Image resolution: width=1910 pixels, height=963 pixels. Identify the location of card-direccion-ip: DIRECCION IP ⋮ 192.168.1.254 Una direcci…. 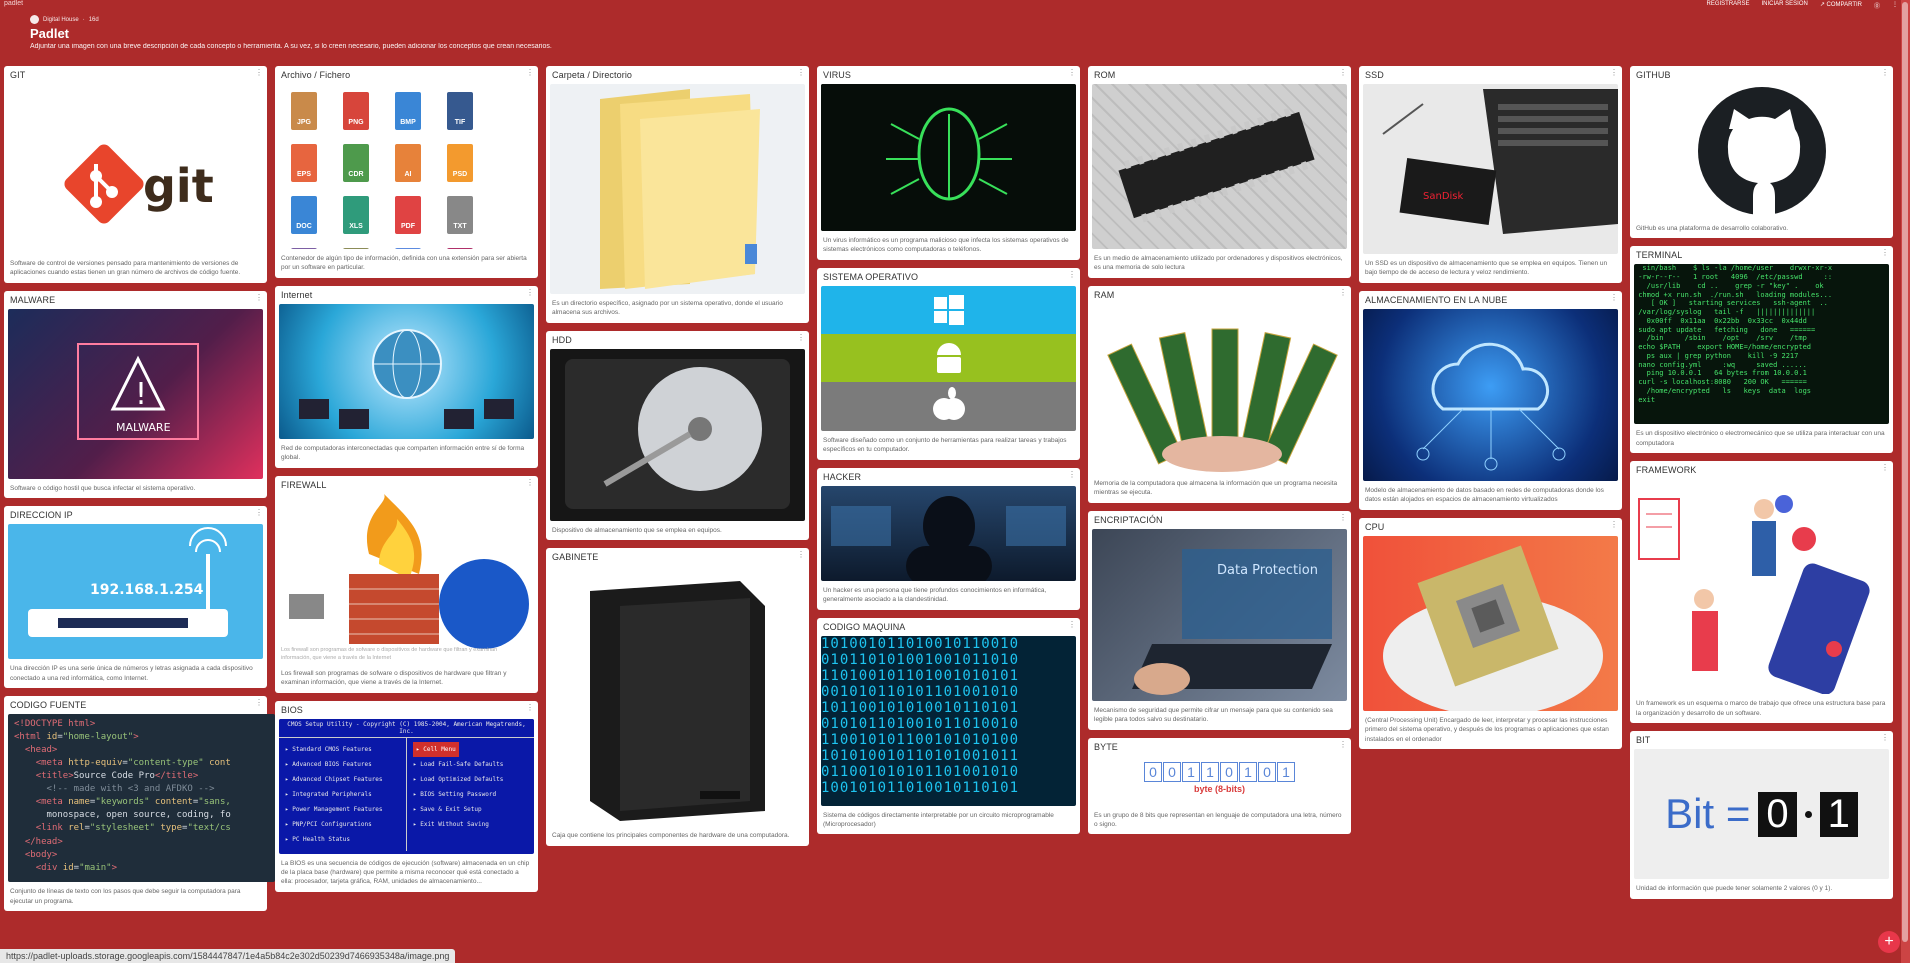
(135, 597).